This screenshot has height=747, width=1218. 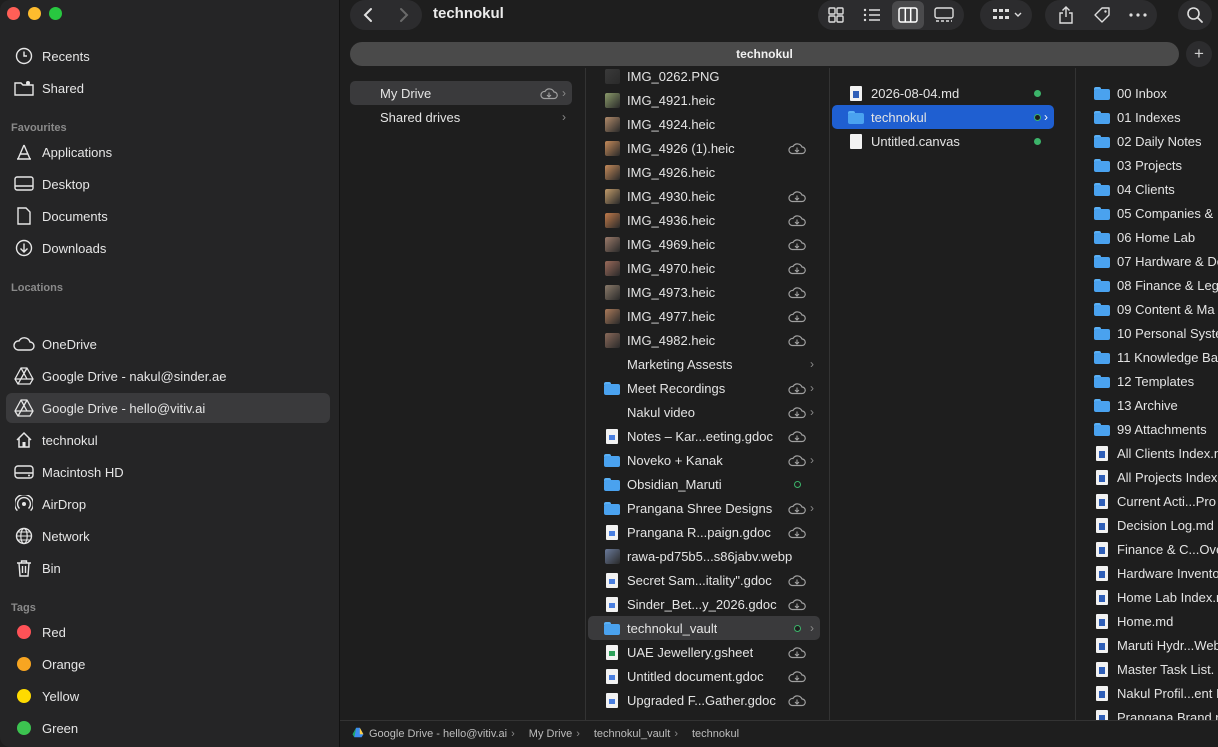 I want to click on list-item-untitled-document-gdoc: Untitled document.gdoc, so click(x=704, y=676).